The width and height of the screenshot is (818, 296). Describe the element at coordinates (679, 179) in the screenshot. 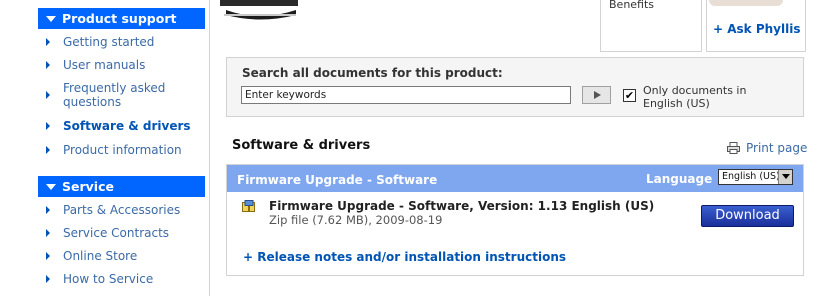

I see `language-label: Language` at that location.